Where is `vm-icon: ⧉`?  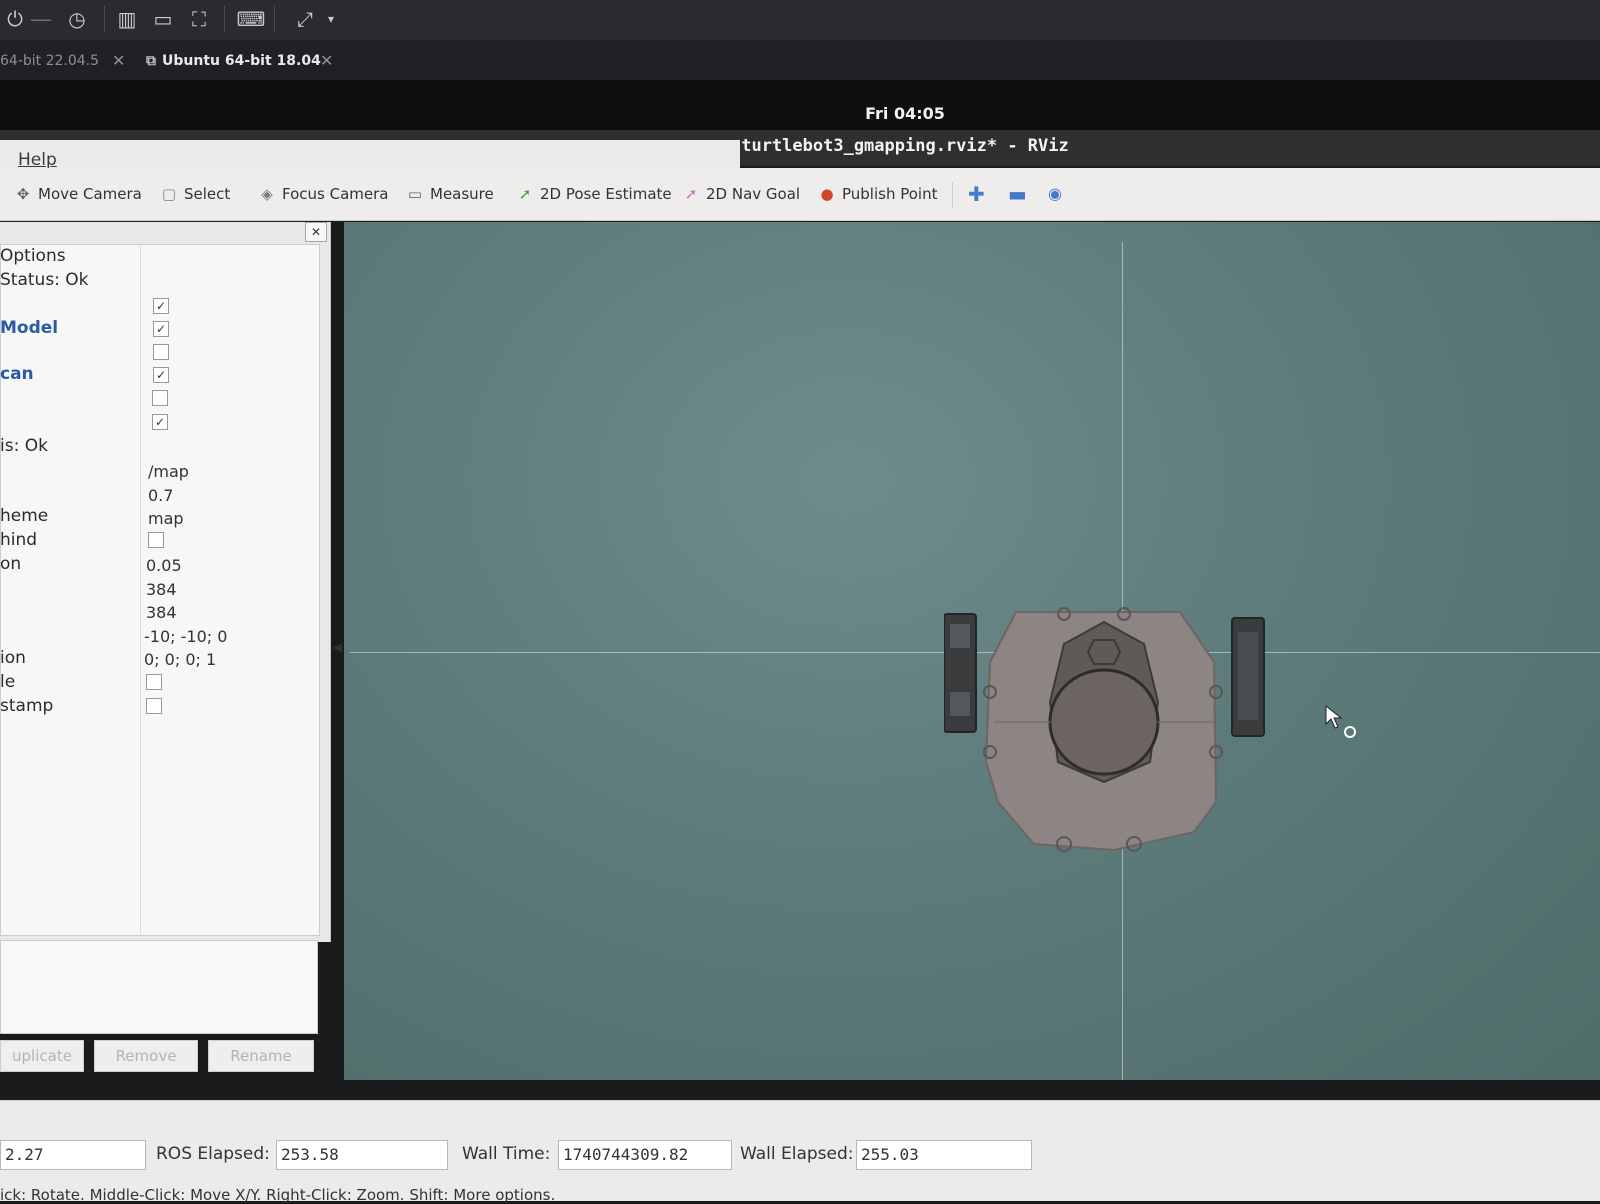
vm-icon: ⧉ is located at coordinates (151, 61).